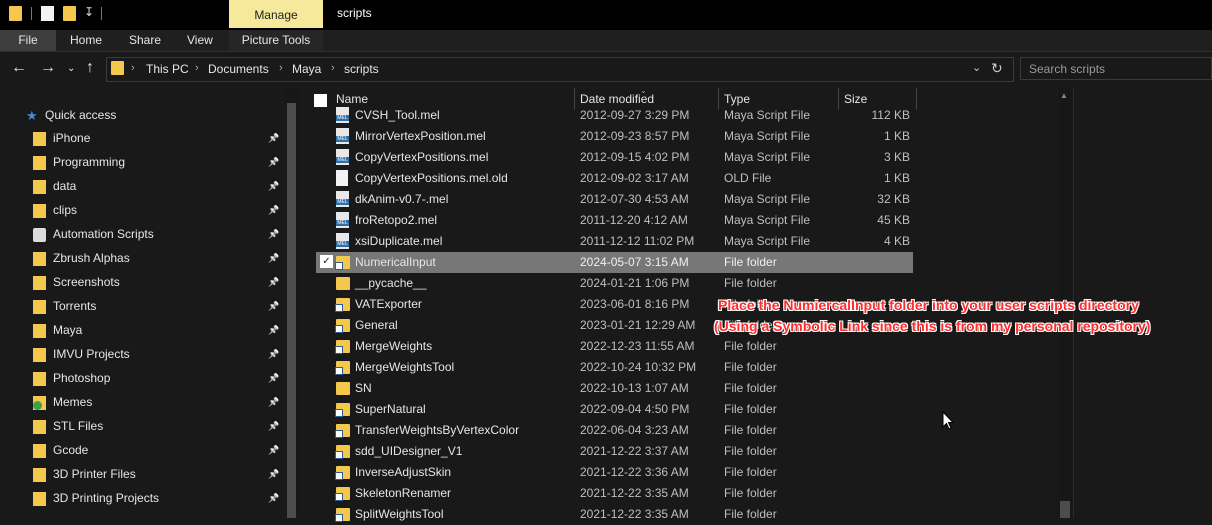 This screenshot has height=525, width=1212. What do you see at coordinates (614, 388) in the screenshot?
I see `file-row: SN 2022-10-13 1:07 AM File folder` at bounding box center [614, 388].